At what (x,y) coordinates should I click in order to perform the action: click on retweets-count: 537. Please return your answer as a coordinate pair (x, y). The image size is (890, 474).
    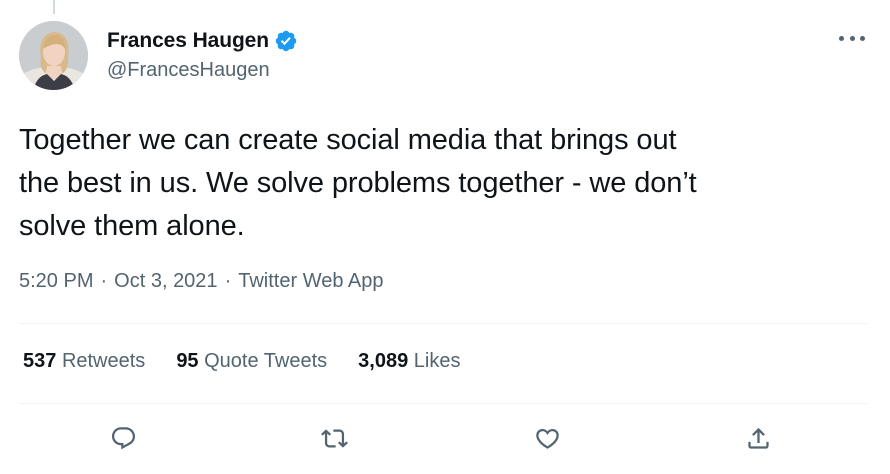
    Looking at the image, I should click on (40, 361).